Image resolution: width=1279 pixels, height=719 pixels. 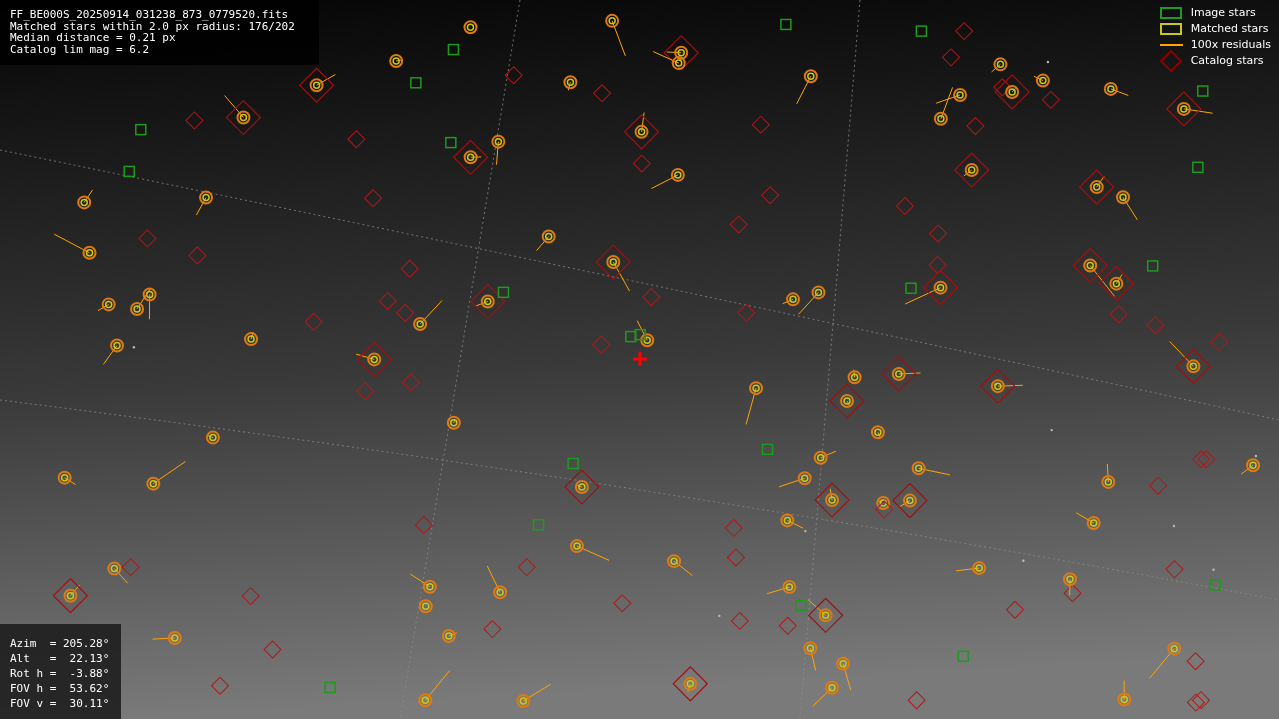 What do you see at coordinates (1229, 29) in the screenshot?
I see `legend-label: Matched stars` at bounding box center [1229, 29].